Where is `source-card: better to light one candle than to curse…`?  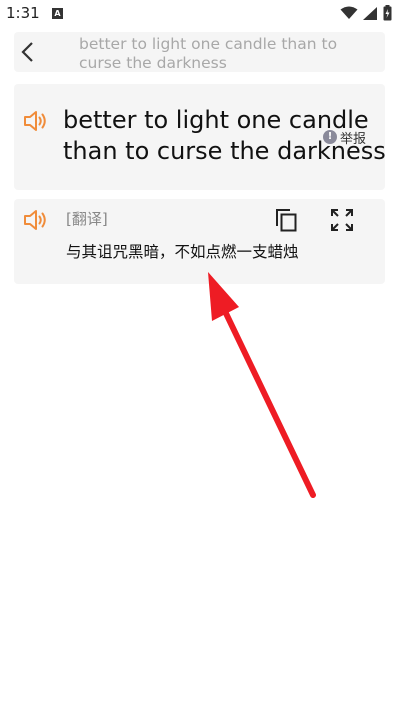
source-card: better to light one candle than to curse… is located at coordinates (200, 137).